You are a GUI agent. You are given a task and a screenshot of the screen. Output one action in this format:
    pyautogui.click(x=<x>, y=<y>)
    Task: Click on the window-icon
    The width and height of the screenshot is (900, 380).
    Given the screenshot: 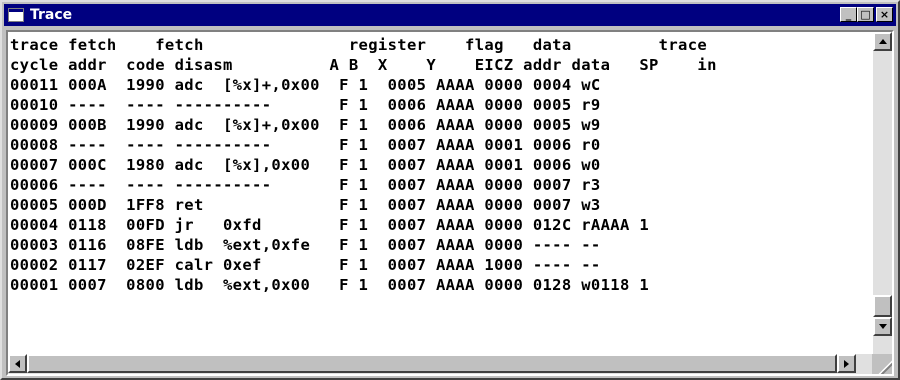 What is the action you would take?
    pyautogui.click(x=16, y=15)
    